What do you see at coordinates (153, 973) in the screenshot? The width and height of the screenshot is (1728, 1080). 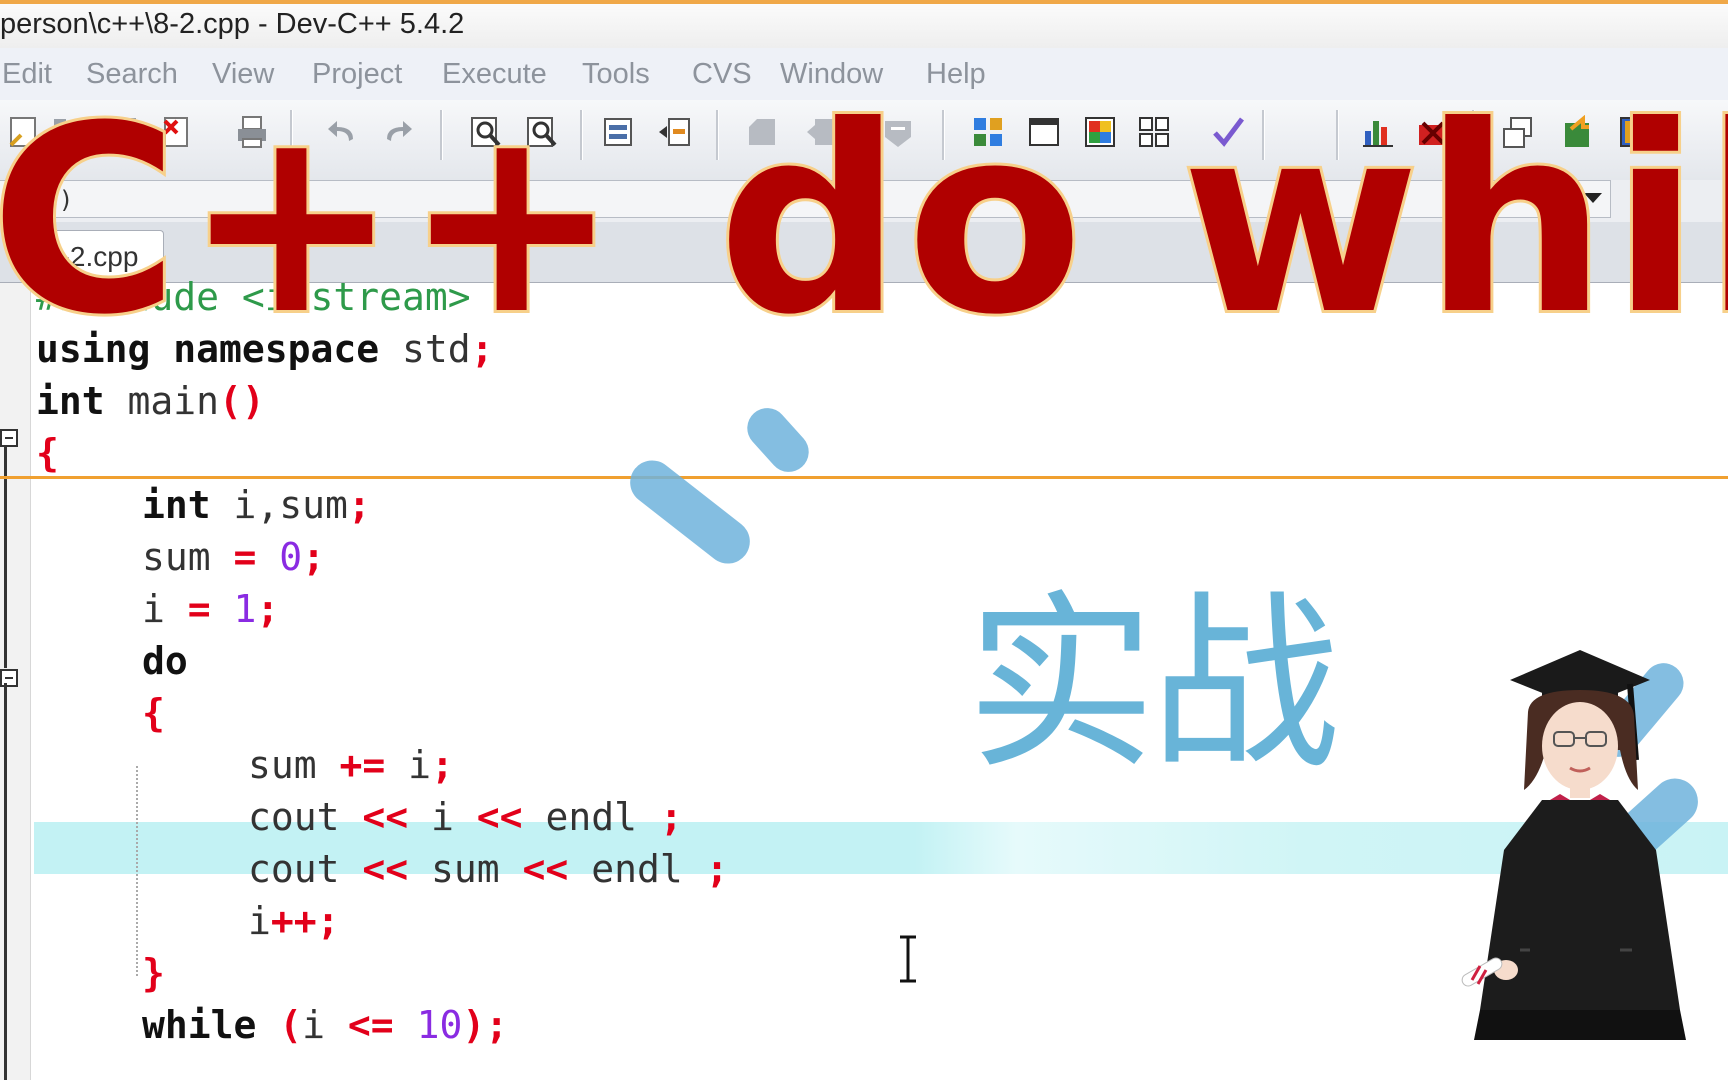 I see `code-line-14: }` at bounding box center [153, 973].